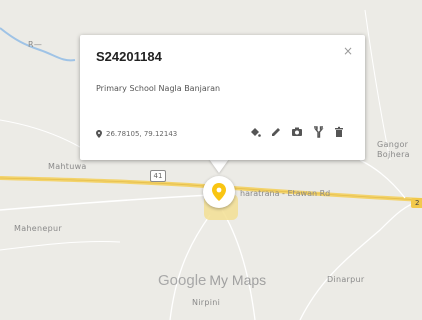 This screenshot has height=320, width=422. I want to click on location-marker, so click(219, 192).